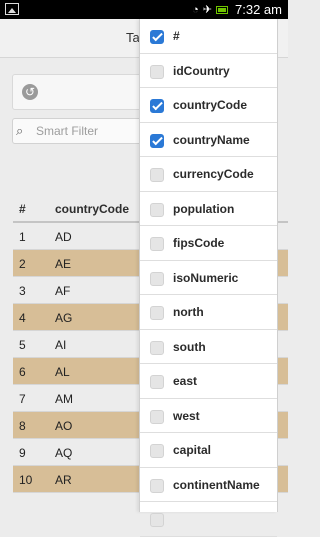 This screenshot has height=537, width=320. I want to click on menu-item-column-toggle: population, so click(208, 209).